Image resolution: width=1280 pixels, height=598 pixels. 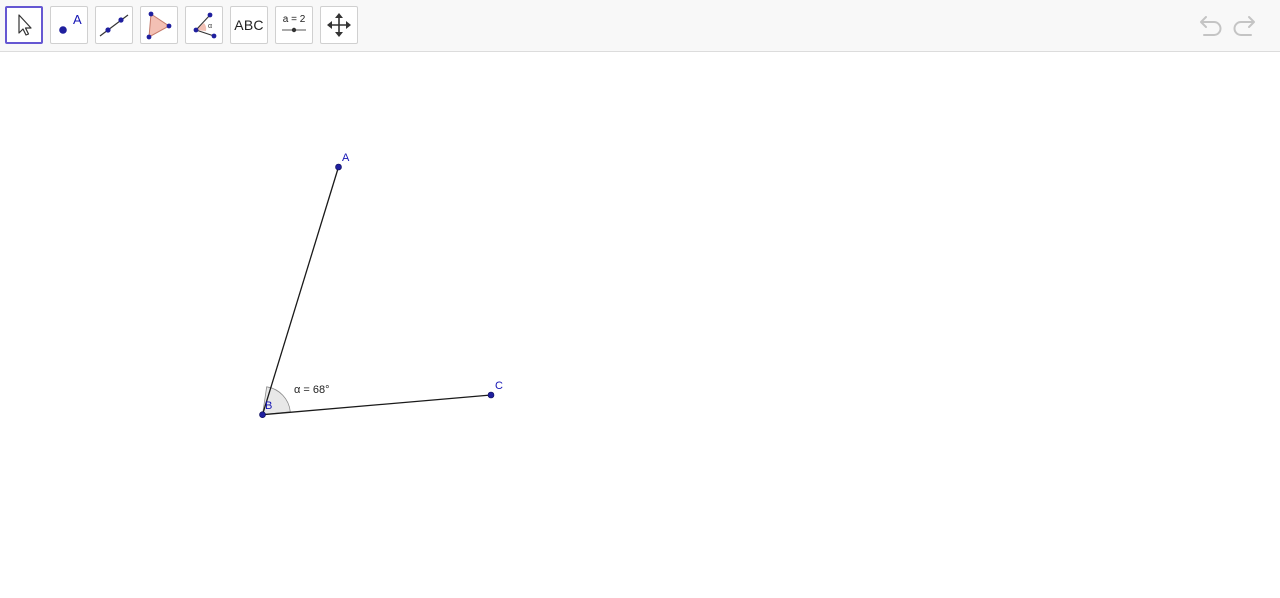 I want to click on point-b-label: B, so click(x=268, y=406).